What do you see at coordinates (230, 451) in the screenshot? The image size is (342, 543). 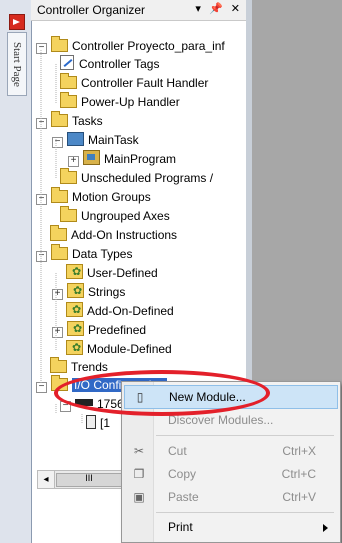 I see `menu-item-cut: ✂ Cut Ctrl+X` at bounding box center [230, 451].